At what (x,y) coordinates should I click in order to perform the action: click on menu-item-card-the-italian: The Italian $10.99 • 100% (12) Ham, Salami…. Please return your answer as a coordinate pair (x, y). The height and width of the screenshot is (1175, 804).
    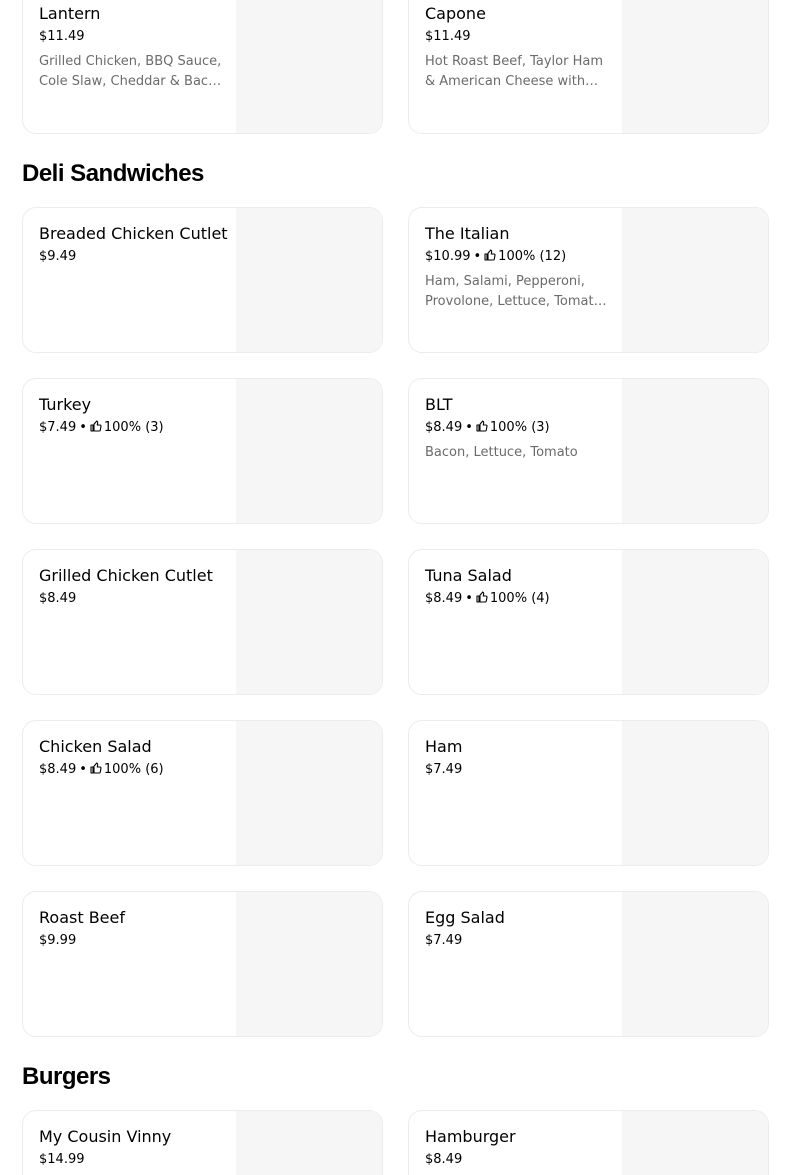
    Looking at the image, I should click on (588, 280).